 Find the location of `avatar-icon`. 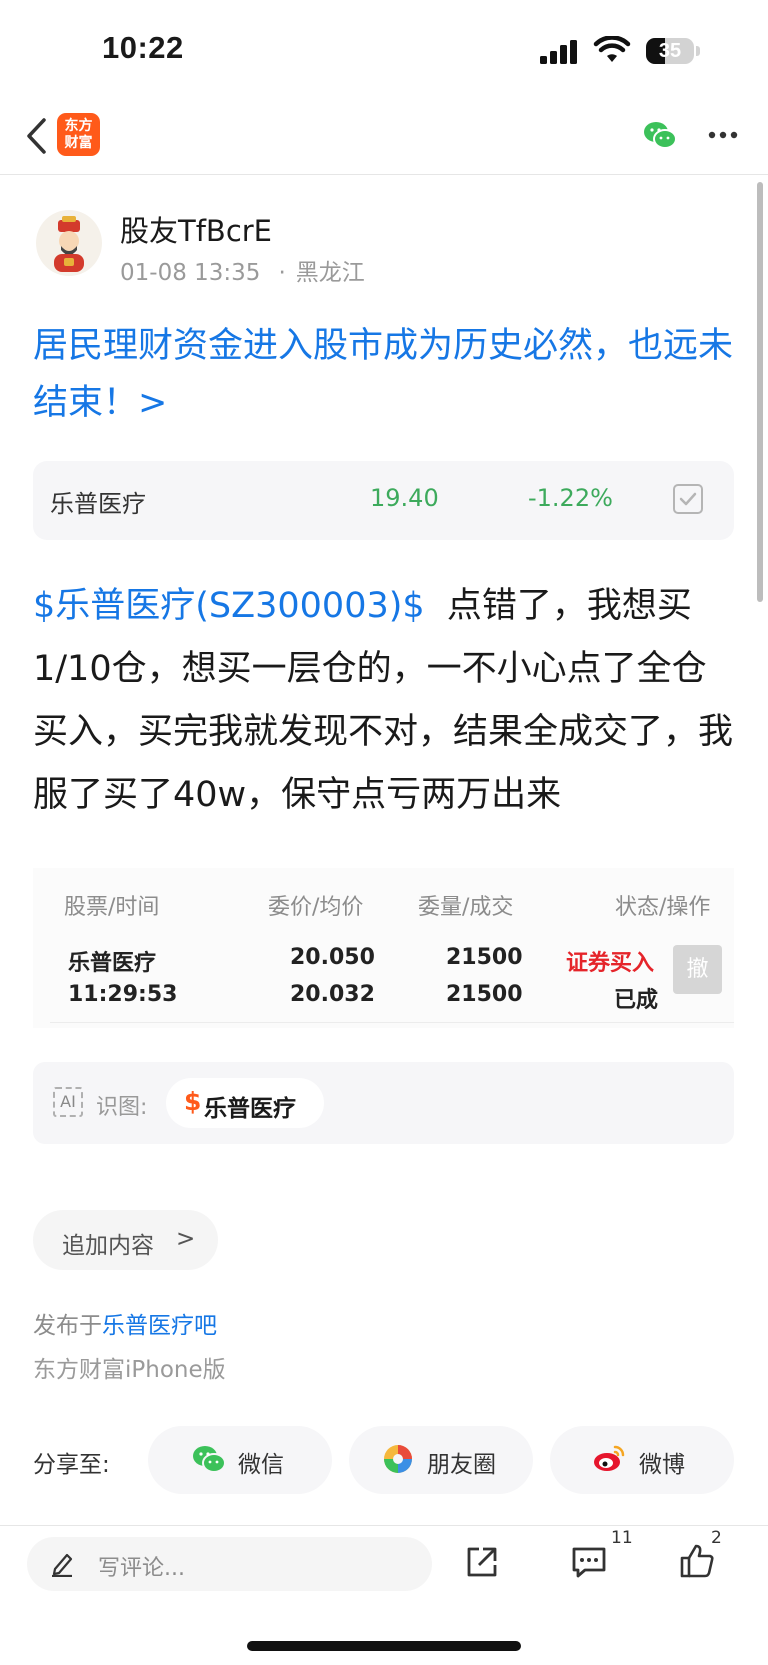

avatar-icon is located at coordinates (69, 244).